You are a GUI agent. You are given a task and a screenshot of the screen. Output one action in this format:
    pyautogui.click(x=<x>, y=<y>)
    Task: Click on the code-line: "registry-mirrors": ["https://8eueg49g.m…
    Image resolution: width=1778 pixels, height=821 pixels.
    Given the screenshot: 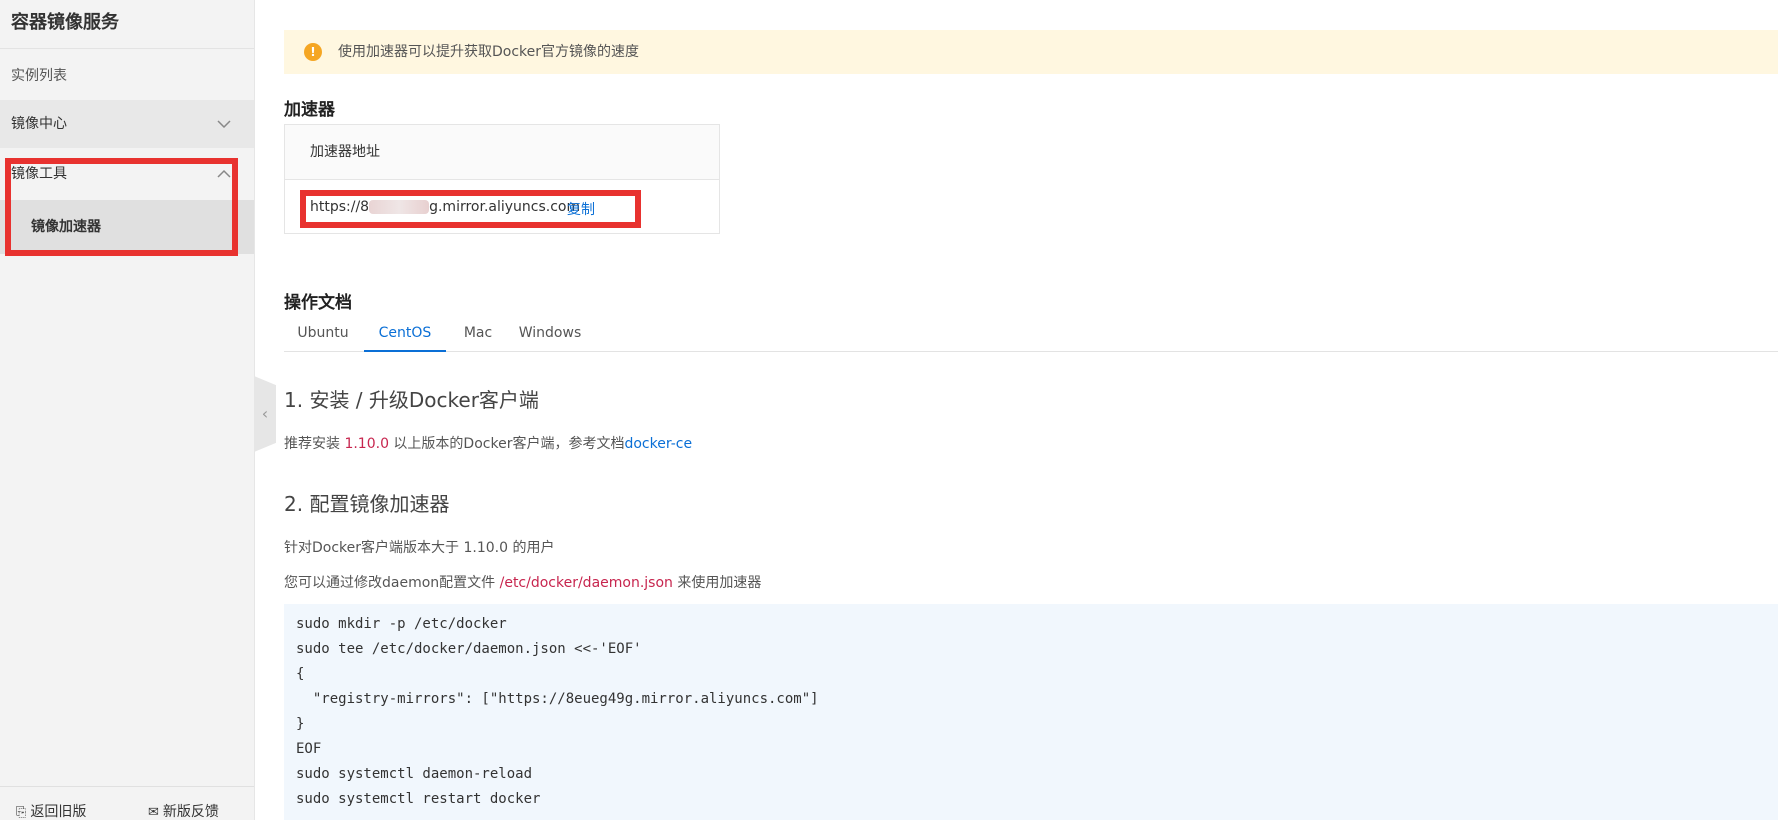 What is the action you would take?
    pyautogui.click(x=557, y=699)
    